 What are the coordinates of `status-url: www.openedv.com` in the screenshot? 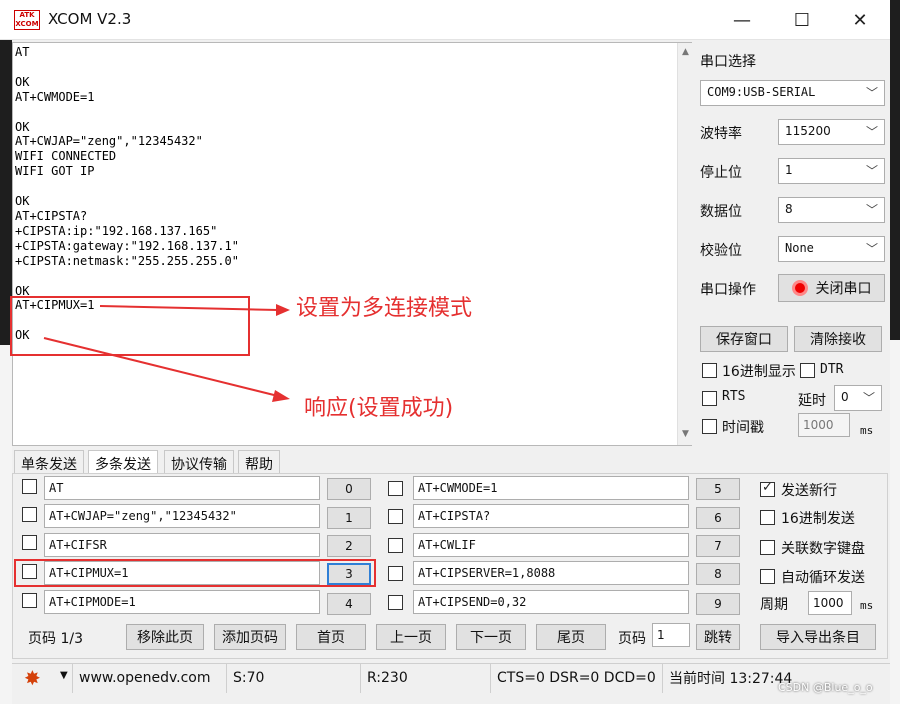 It's located at (149, 678).